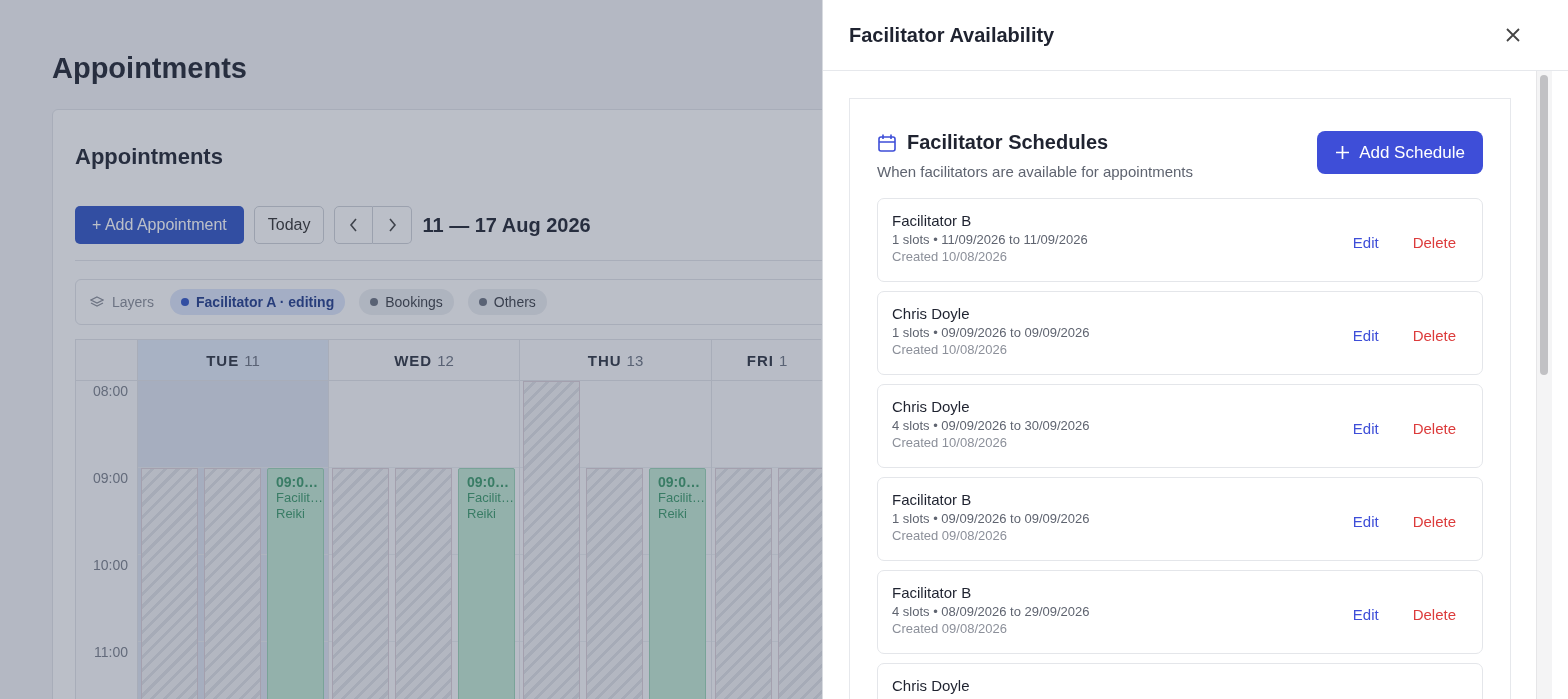 This screenshot has height=699, width=1568. Describe the element at coordinates (1400, 152) in the screenshot. I see `add-schedule-button: Add Schedule` at that location.